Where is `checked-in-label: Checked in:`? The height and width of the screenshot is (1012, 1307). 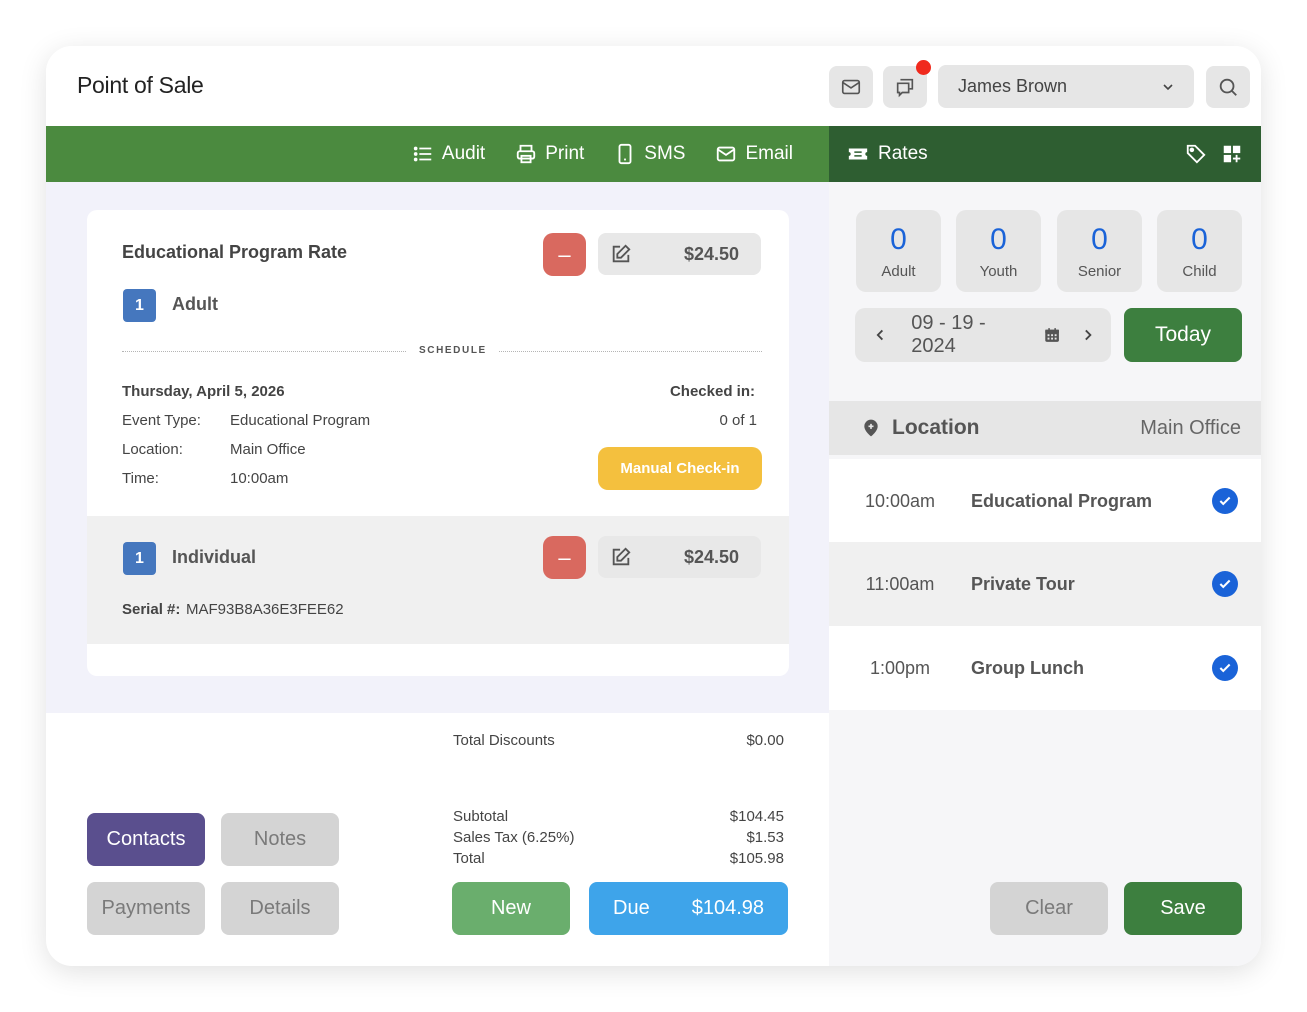
checked-in-label: Checked in: is located at coordinates (712, 391).